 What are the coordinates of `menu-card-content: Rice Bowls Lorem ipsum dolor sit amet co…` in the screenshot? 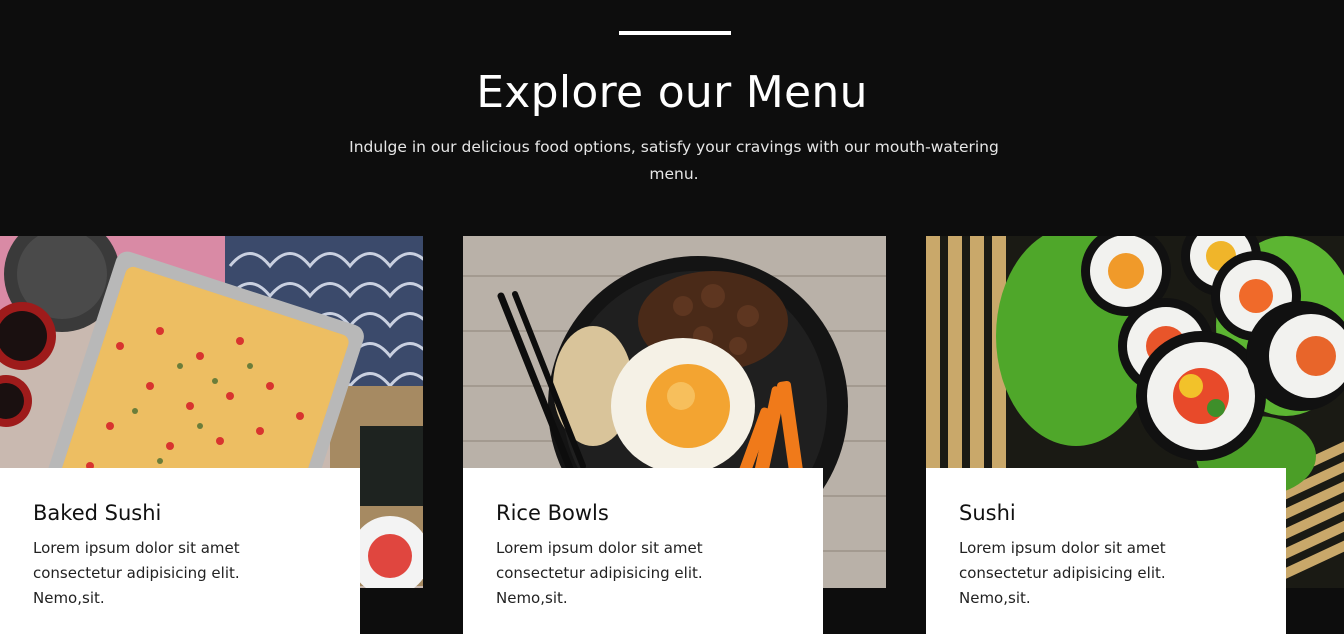 It's located at (643, 551).